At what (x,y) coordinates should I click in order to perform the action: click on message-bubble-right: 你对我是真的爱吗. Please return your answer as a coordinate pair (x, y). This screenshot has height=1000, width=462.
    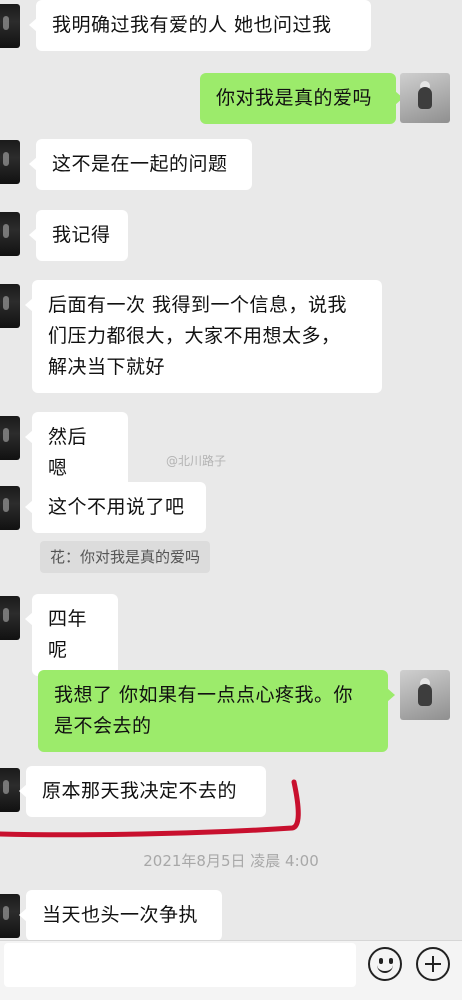
    Looking at the image, I should click on (301, 98).